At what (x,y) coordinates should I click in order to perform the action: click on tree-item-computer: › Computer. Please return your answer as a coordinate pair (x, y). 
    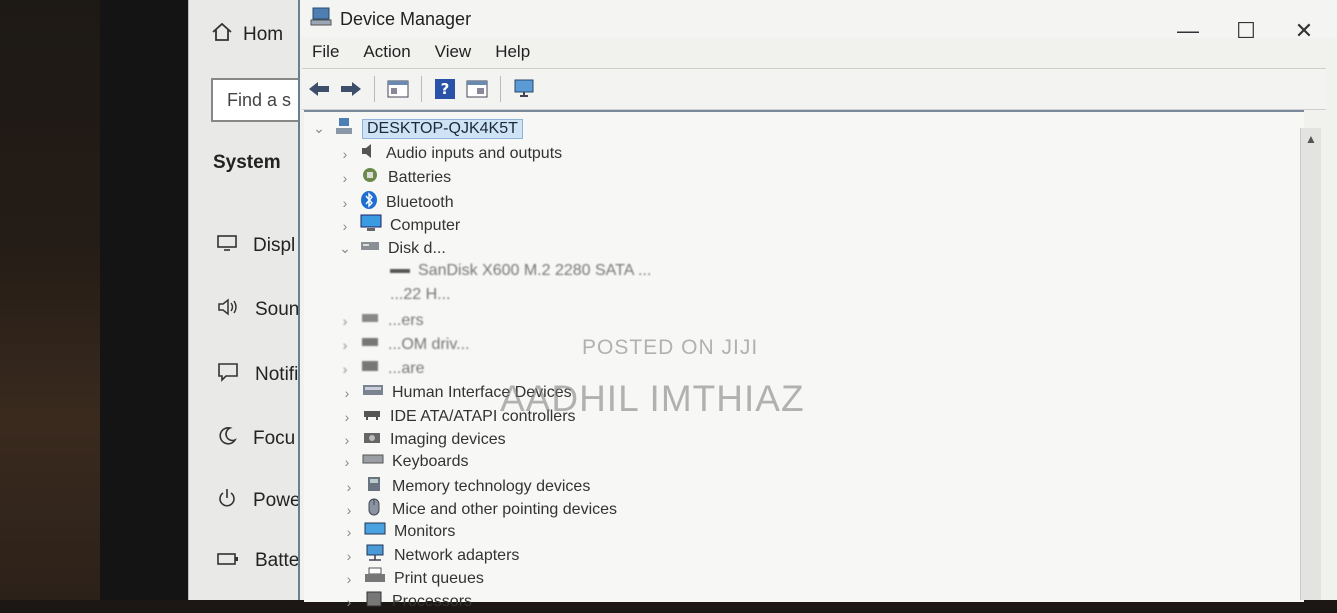
    Looking at the image, I should click on (399, 225).